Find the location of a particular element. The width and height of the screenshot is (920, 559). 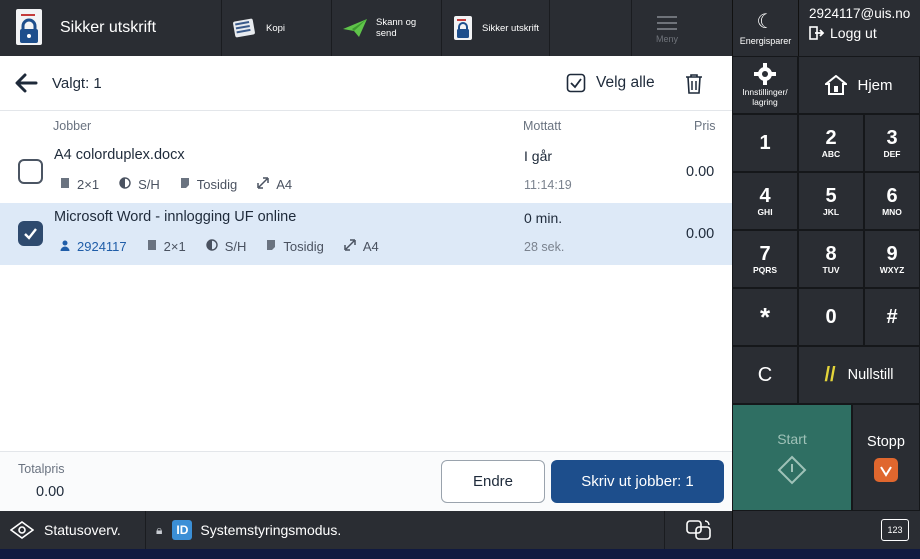

key-3: 3 DEF is located at coordinates (892, 143).